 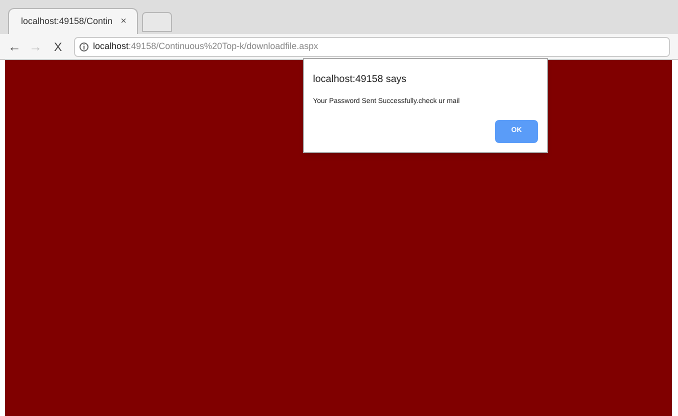 What do you see at coordinates (372, 46) in the screenshot?
I see `address-field: localhost:49158/Continuous%20Top-k/downloadfile.aspx` at bounding box center [372, 46].